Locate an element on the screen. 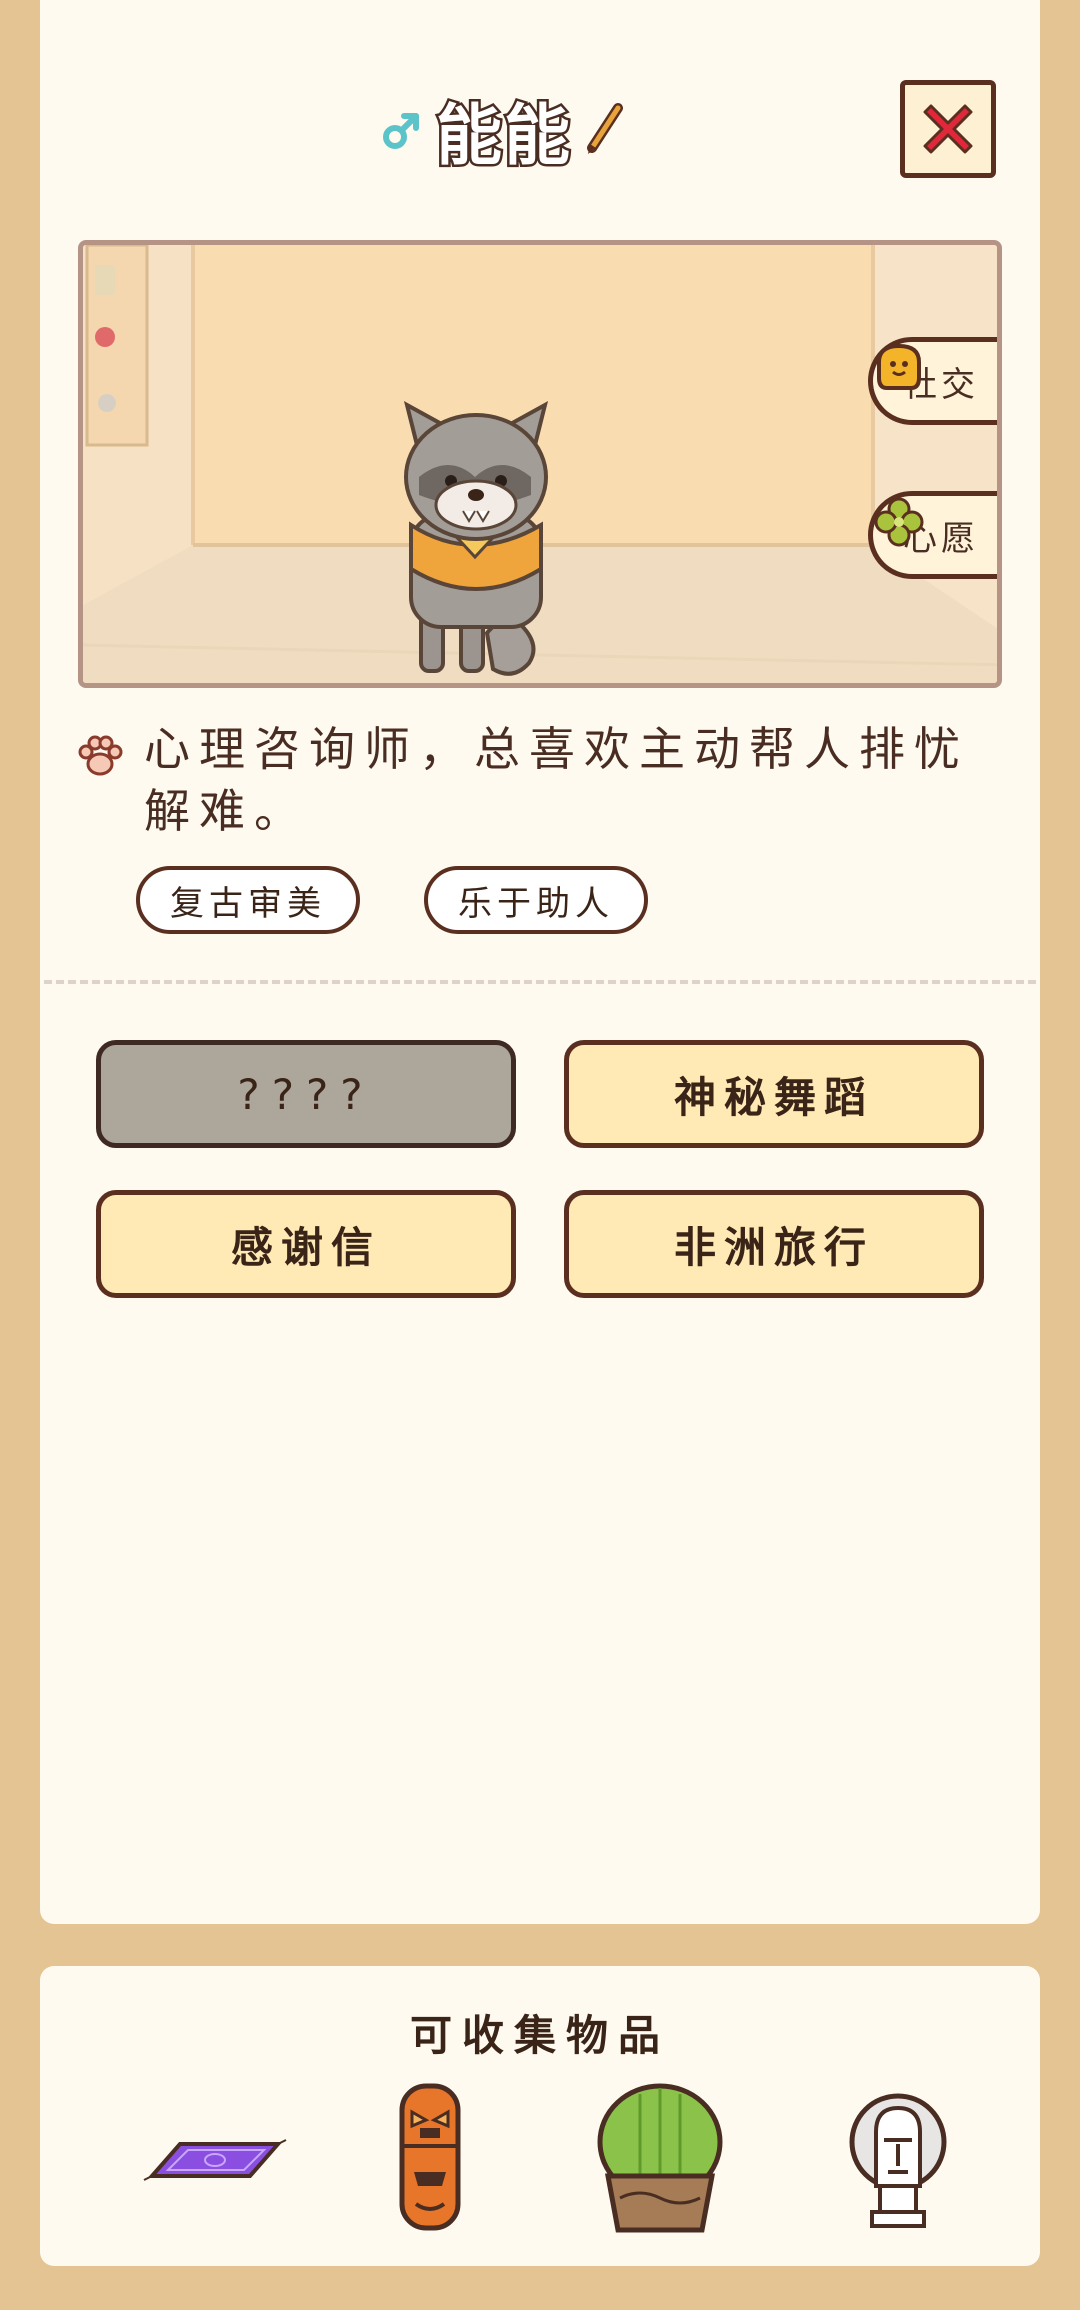 This screenshot has width=1080, height=2310. thank-you-letter-button: 感谢信 is located at coordinates (306, 1244).